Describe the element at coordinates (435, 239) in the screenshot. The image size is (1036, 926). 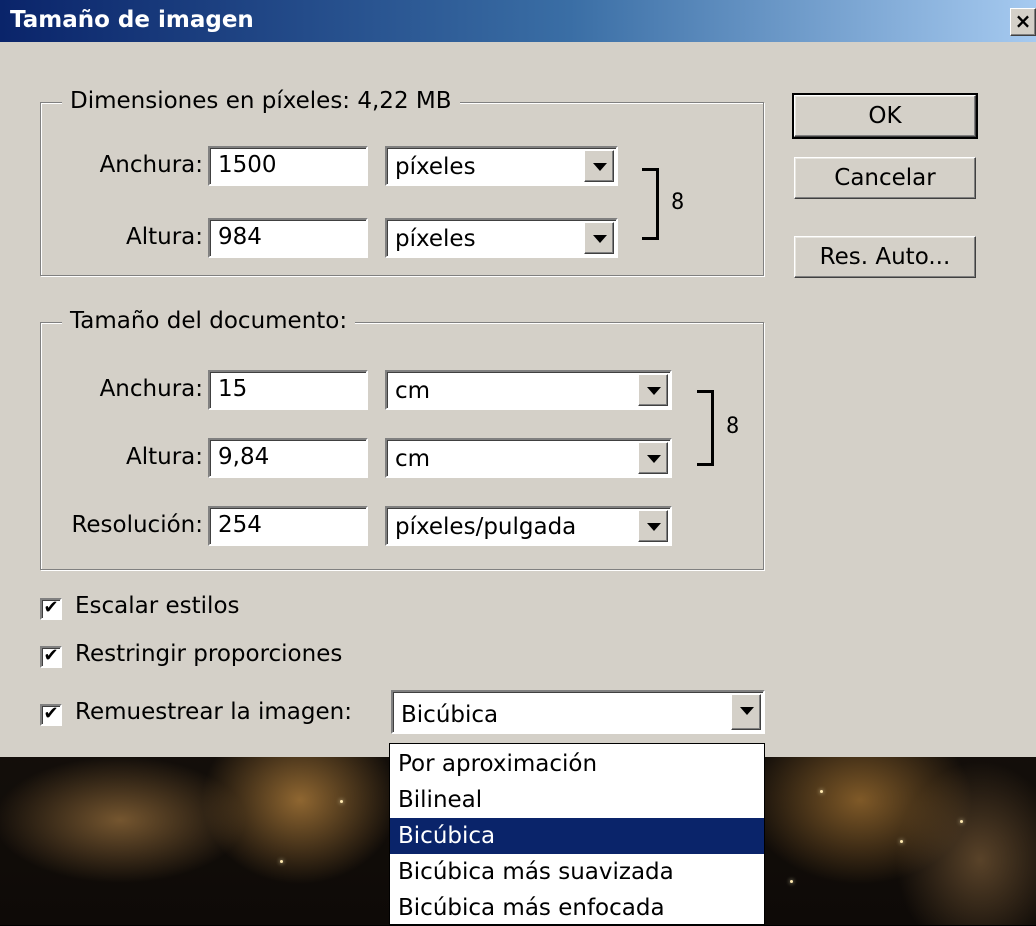
I see `pixel-height-unit-value: píxeles` at that location.